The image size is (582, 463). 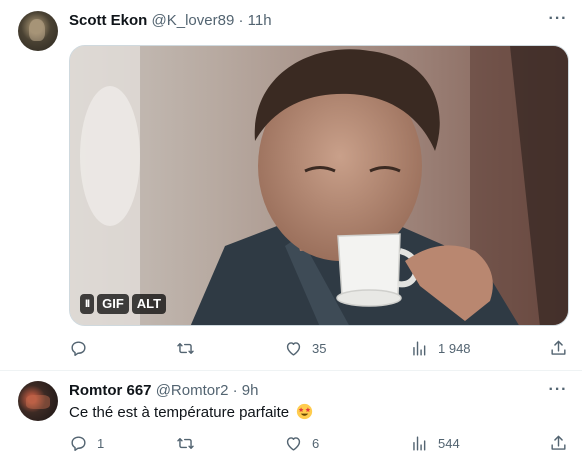 I want to click on tweet-time: 11h, so click(x=260, y=20).